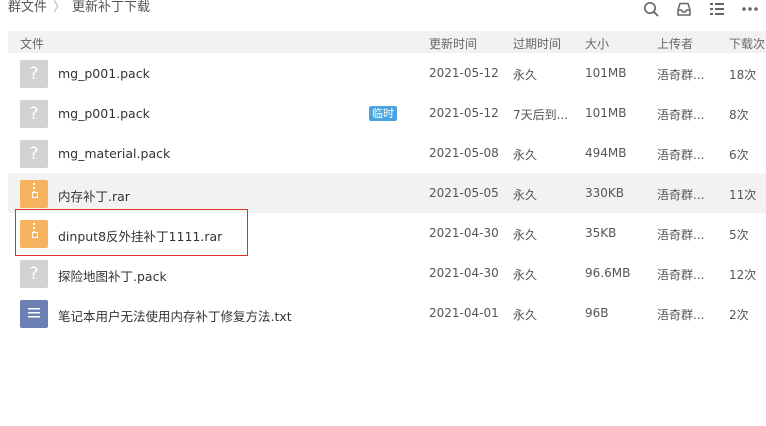 This screenshot has width=766, height=426. Describe the element at coordinates (749, 9) in the screenshot. I see `more-icon` at that location.